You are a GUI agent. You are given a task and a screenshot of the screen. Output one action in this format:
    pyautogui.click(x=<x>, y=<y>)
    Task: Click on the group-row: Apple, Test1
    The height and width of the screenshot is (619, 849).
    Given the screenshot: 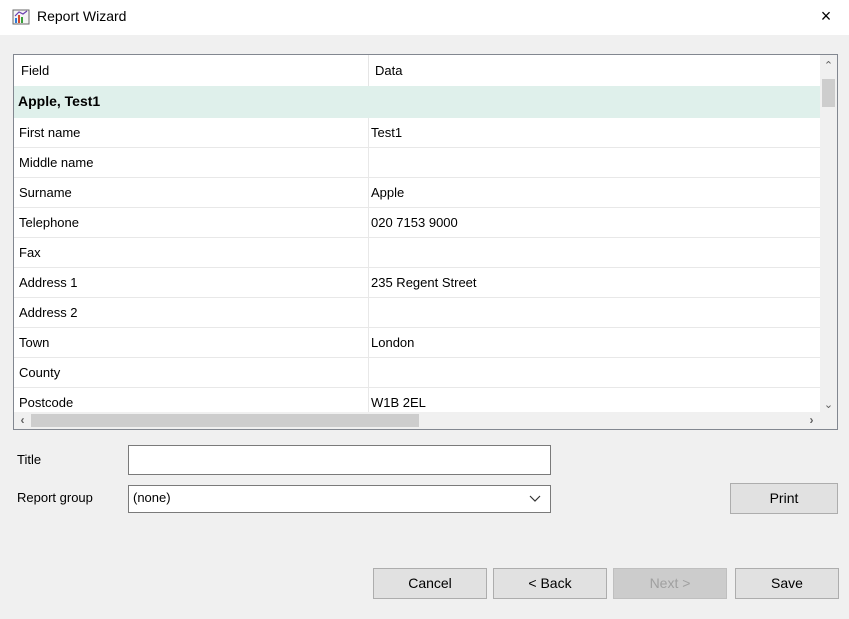 What is the action you would take?
    pyautogui.click(x=417, y=102)
    